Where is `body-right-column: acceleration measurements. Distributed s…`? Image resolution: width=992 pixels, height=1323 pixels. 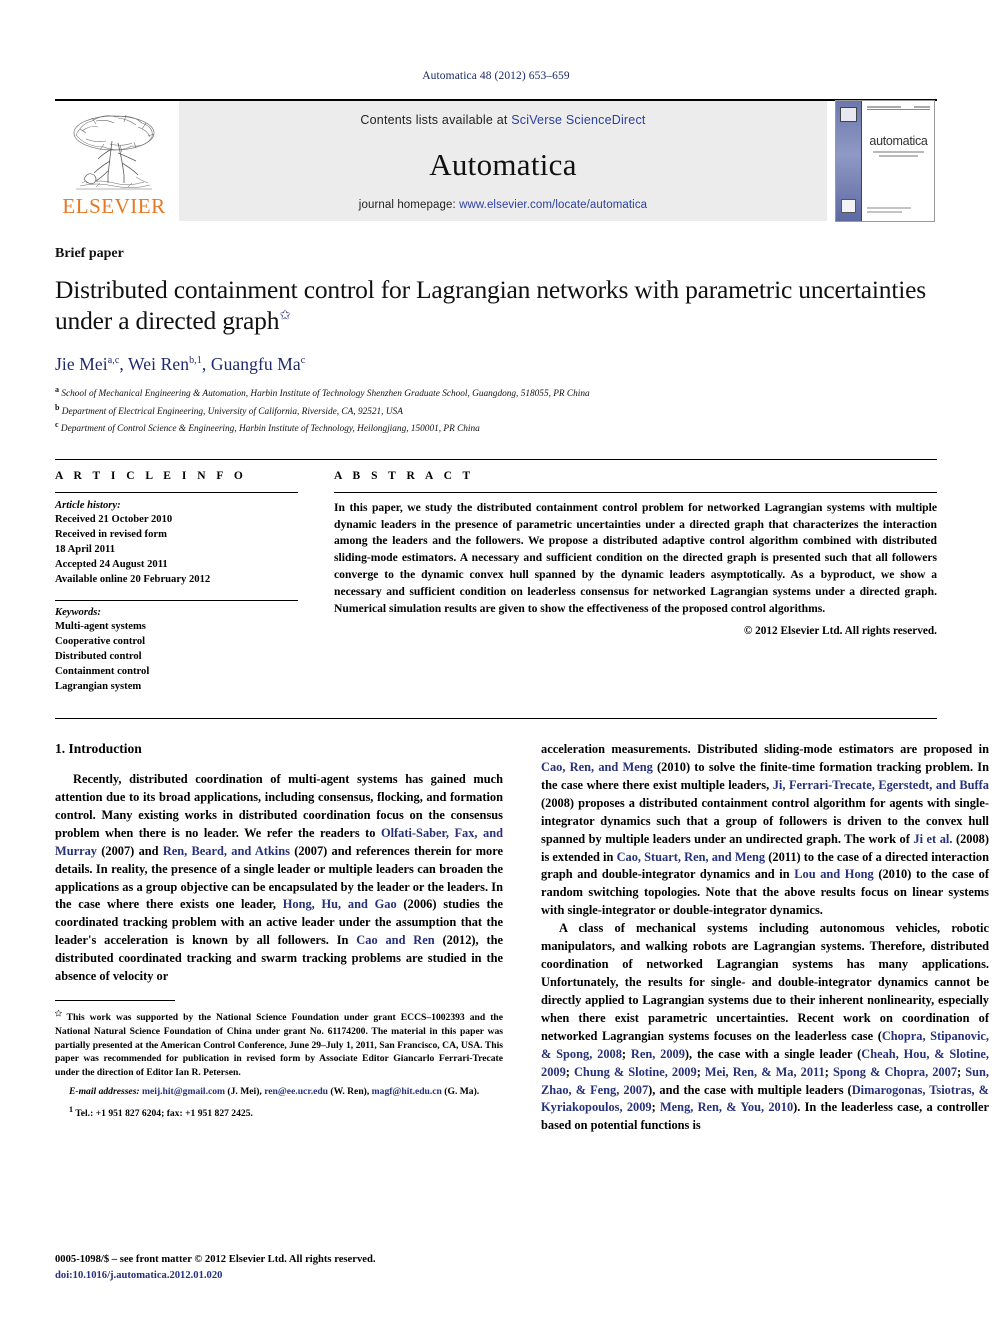
body-right-column: acceleration measurements. Distributed s… is located at coordinates (765, 938).